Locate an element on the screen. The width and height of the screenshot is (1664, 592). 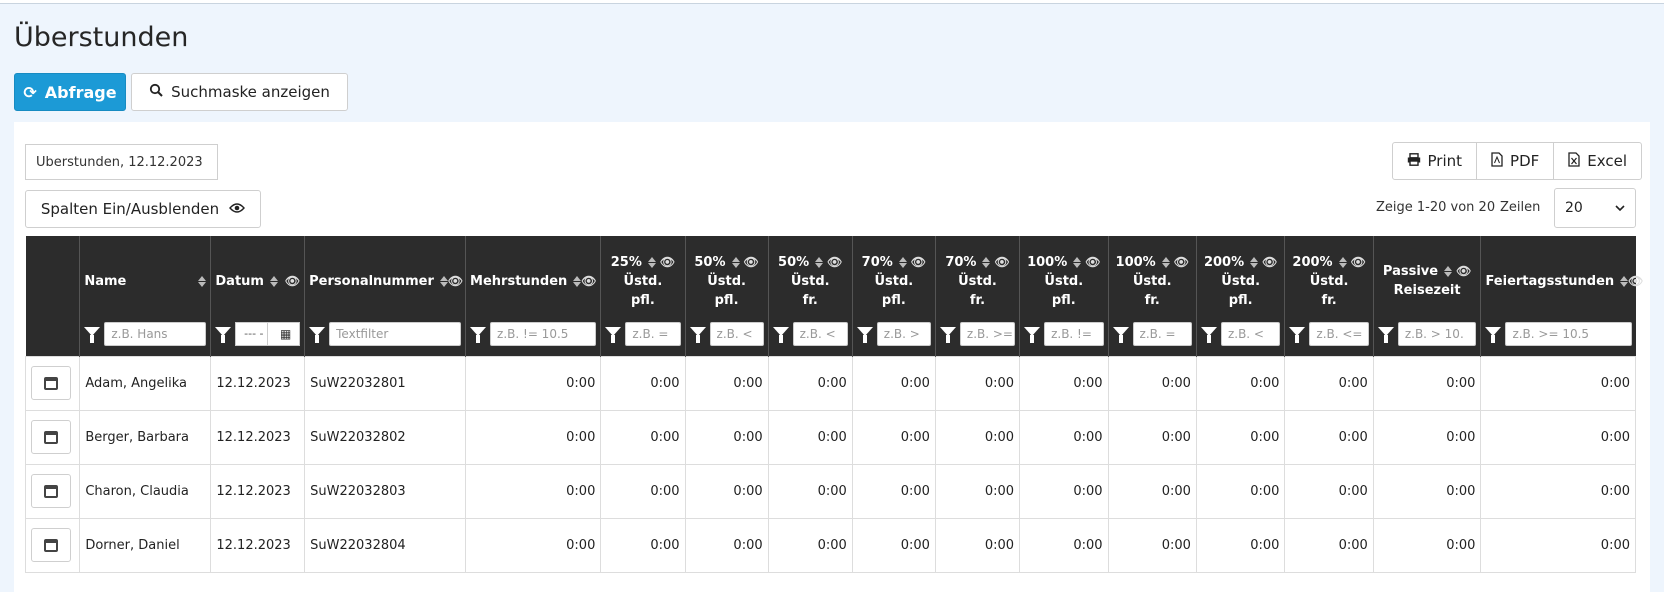
excel-button: Excel is located at coordinates (1597, 161).